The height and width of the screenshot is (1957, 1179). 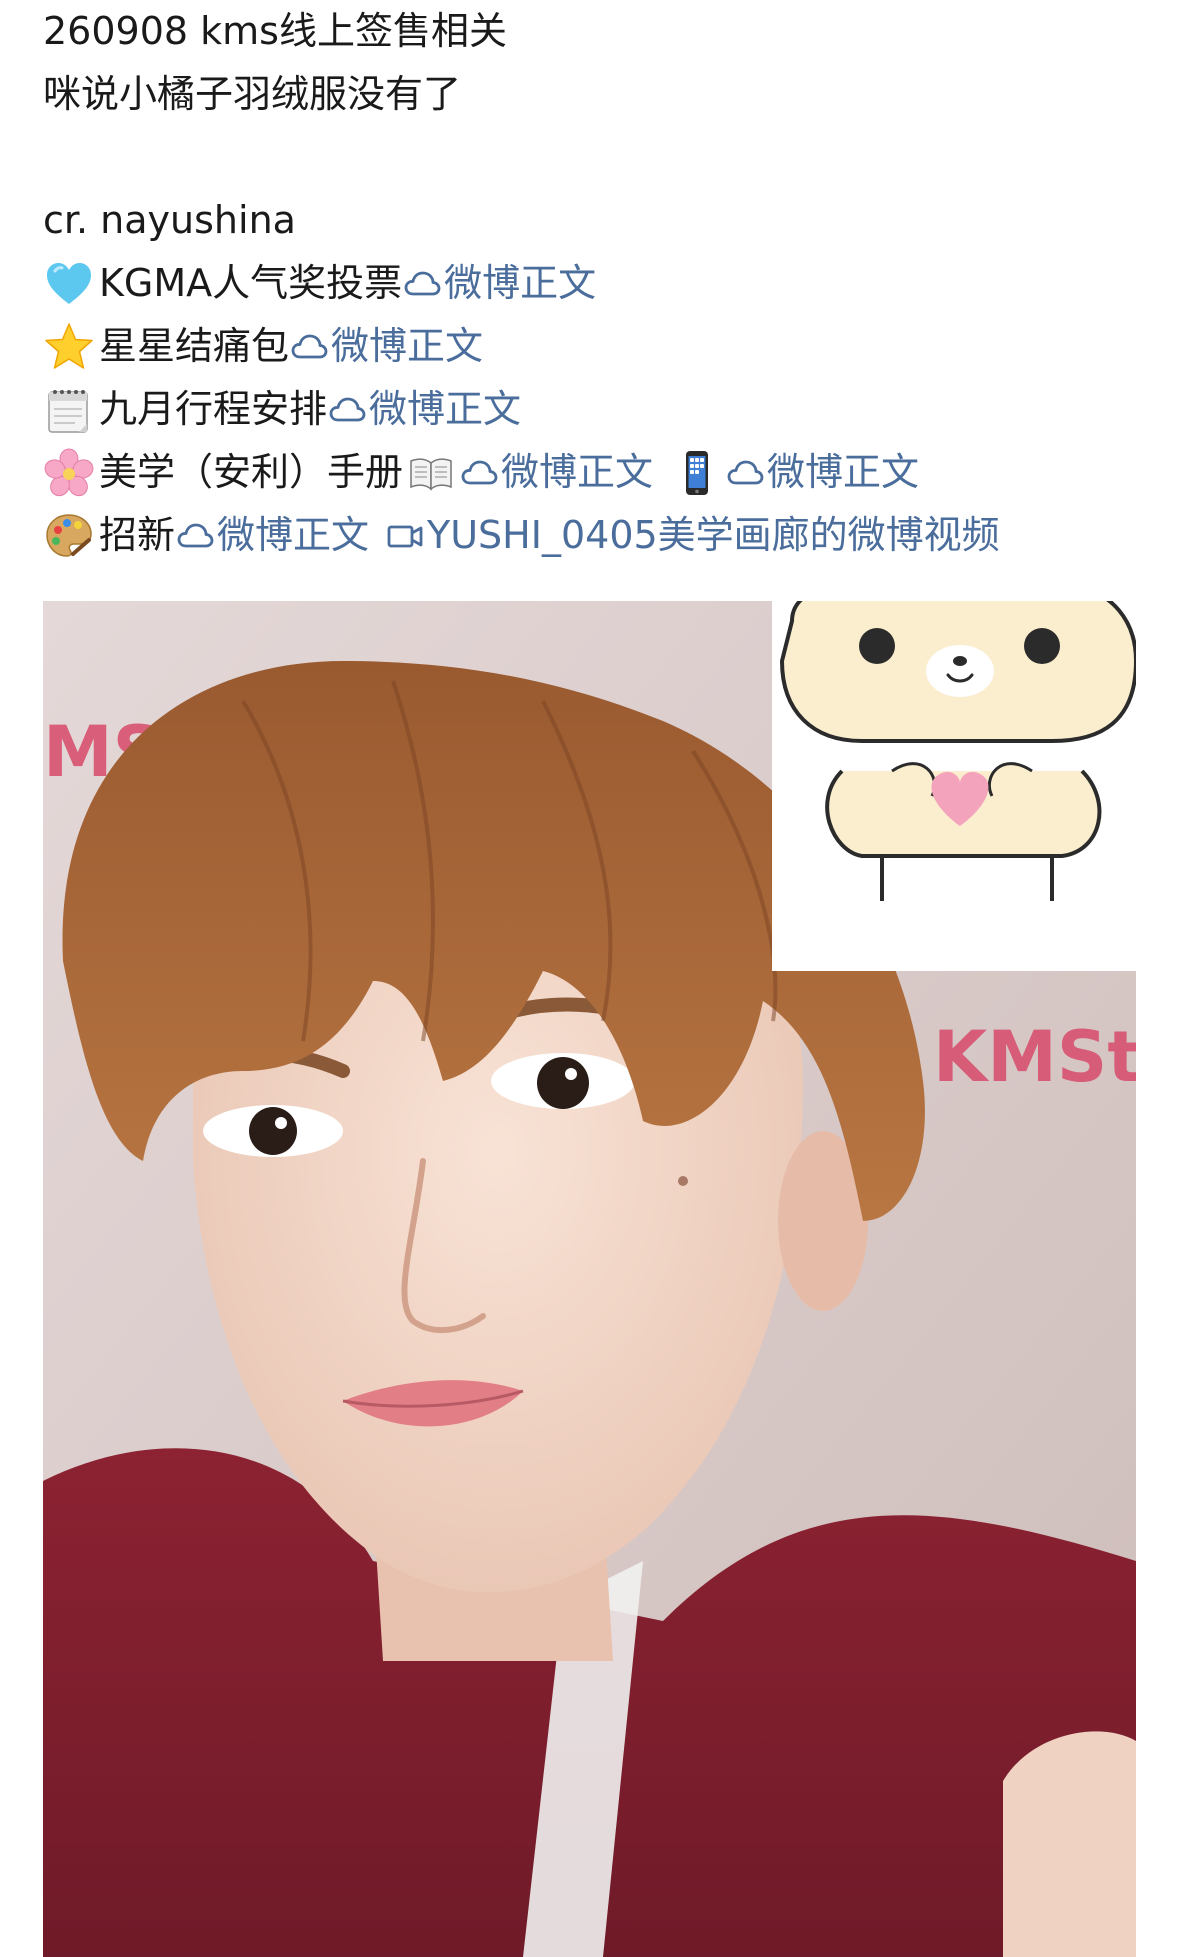 I want to click on video-icon, so click(x=405, y=536).